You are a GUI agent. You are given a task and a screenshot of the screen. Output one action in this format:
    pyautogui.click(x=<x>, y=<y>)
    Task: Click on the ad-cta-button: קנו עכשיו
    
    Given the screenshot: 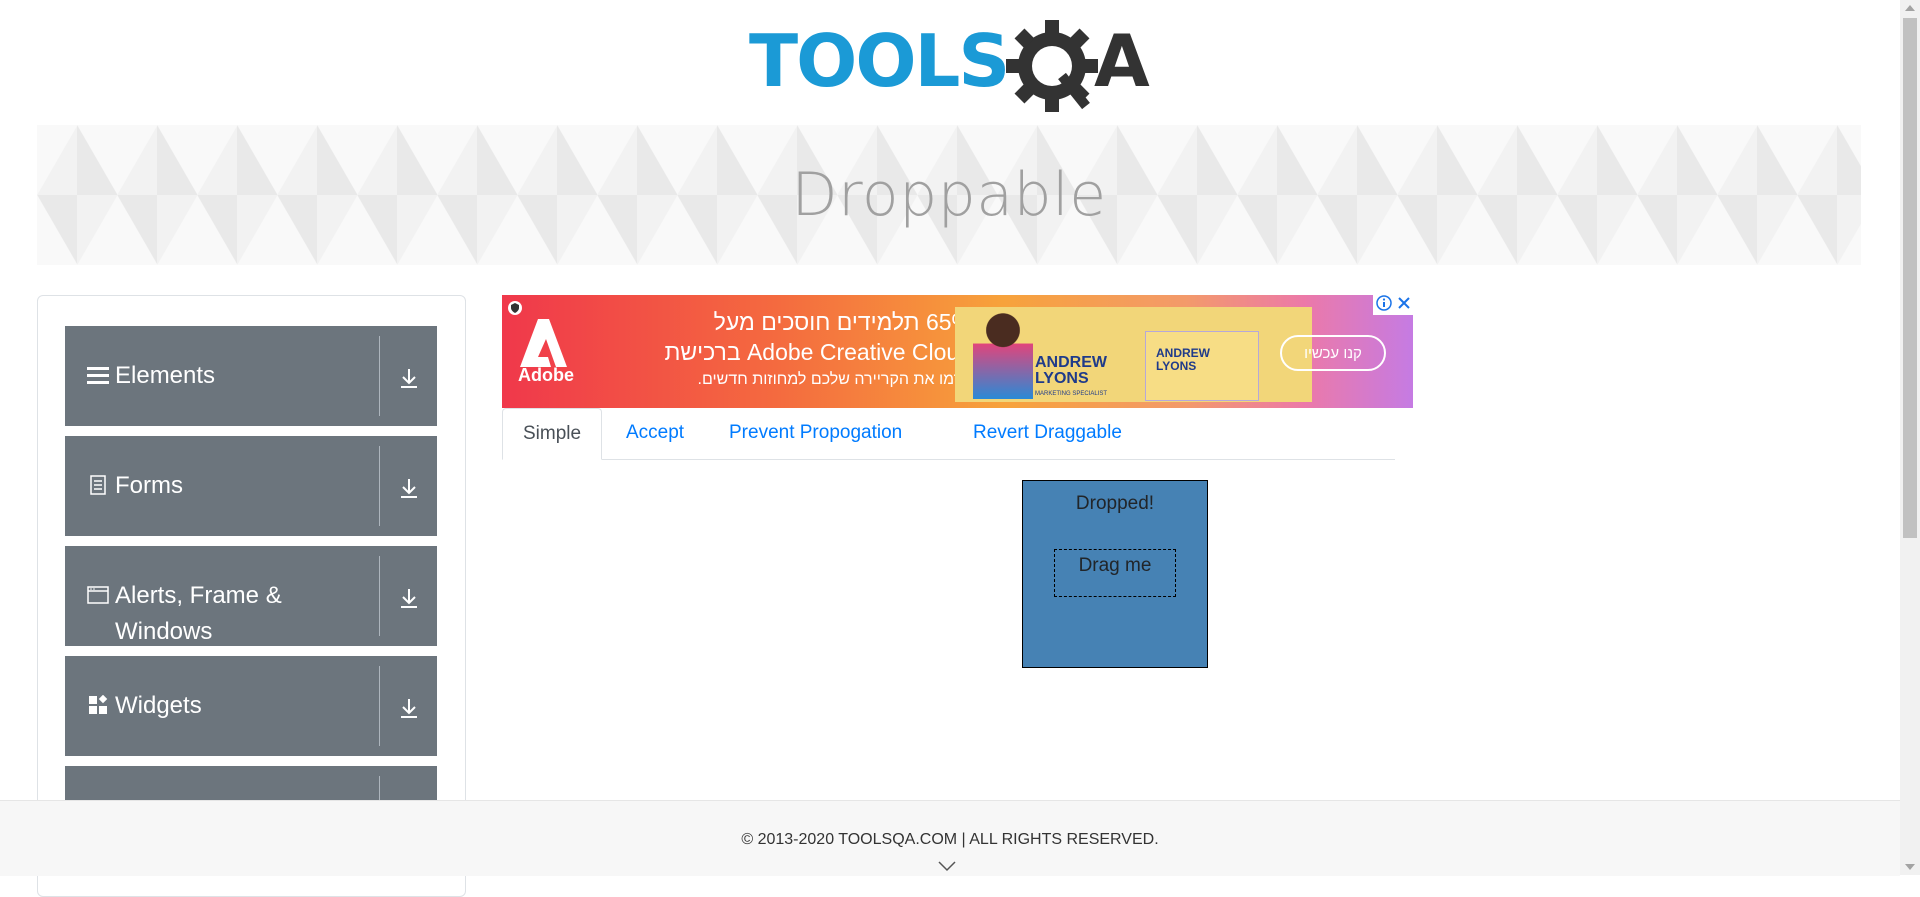 What is the action you would take?
    pyautogui.click(x=1333, y=353)
    